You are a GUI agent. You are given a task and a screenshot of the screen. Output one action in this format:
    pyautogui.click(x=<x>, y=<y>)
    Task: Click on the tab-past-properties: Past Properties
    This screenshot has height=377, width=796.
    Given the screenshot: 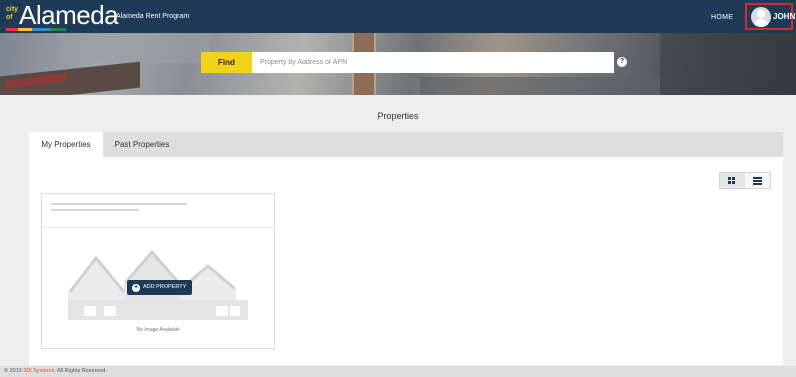 What is the action you would take?
    pyautogui.click(x=142, y=144)
    